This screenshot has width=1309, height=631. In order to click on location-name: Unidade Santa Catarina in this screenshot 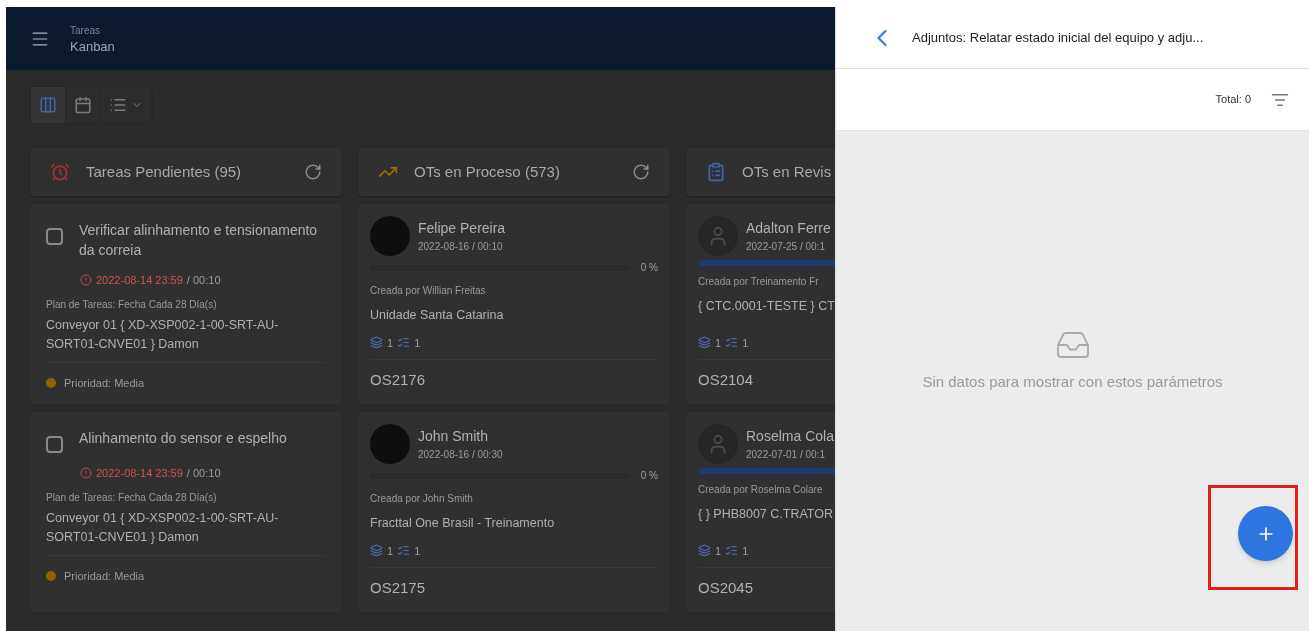, I will do `click(437, 315)`.